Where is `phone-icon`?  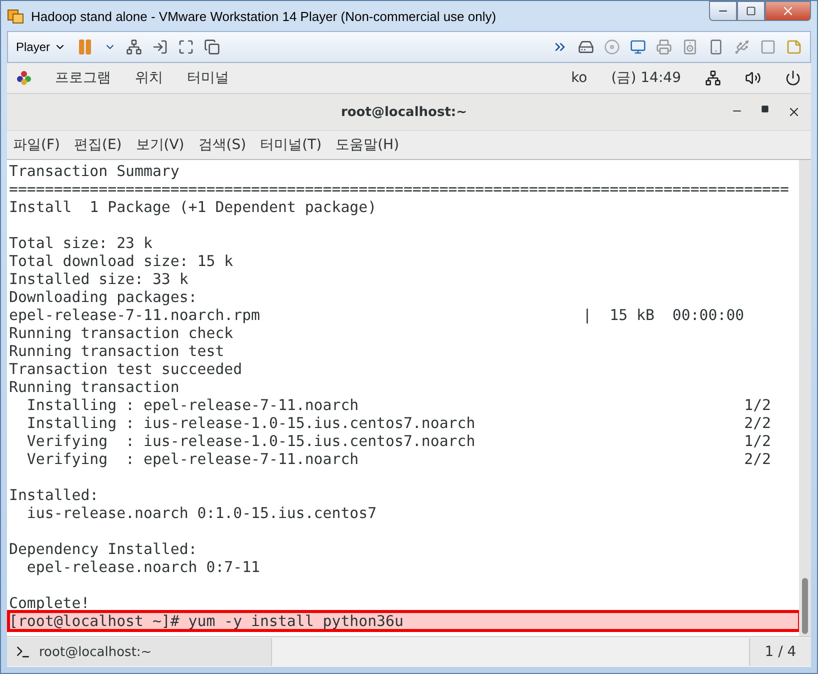 phone-icon is located at coordinates (716, 47).